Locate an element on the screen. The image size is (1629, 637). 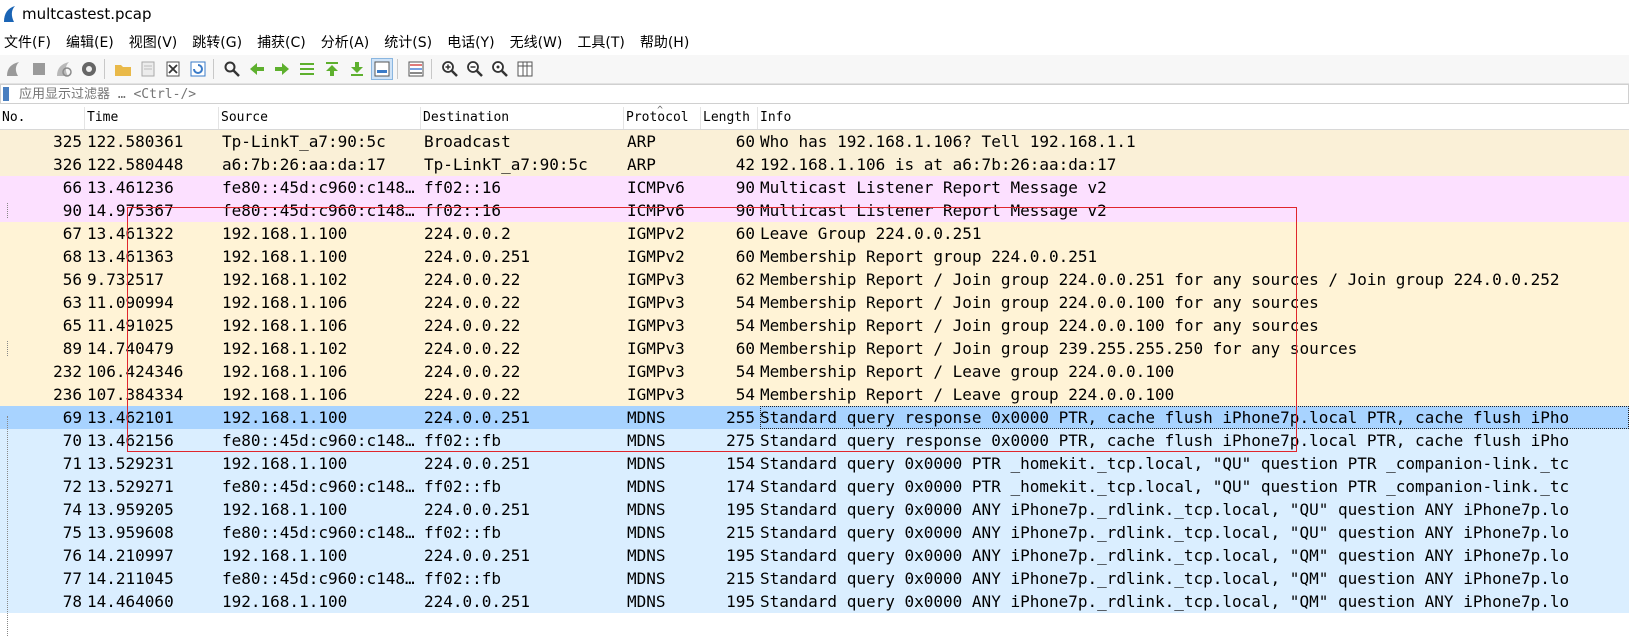
packet-protocol: IGMPv2 is located at coordinates (656, 256).